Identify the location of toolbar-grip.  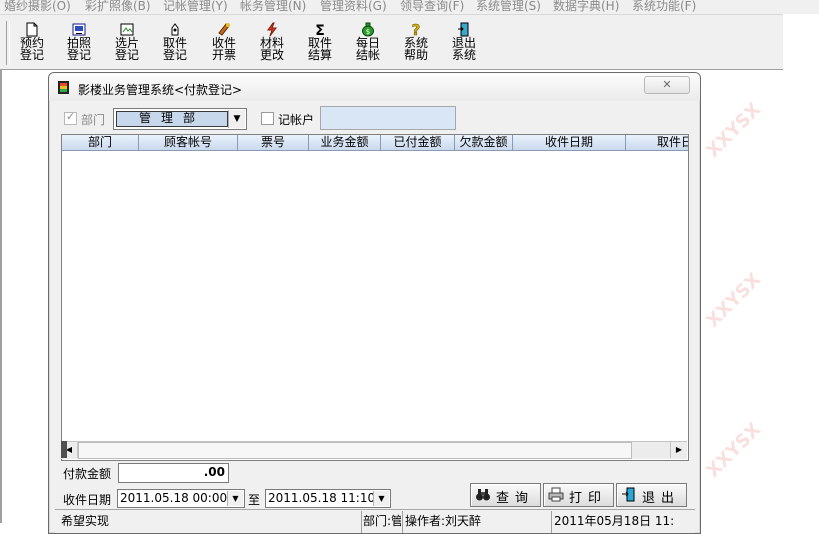
(8, 43).